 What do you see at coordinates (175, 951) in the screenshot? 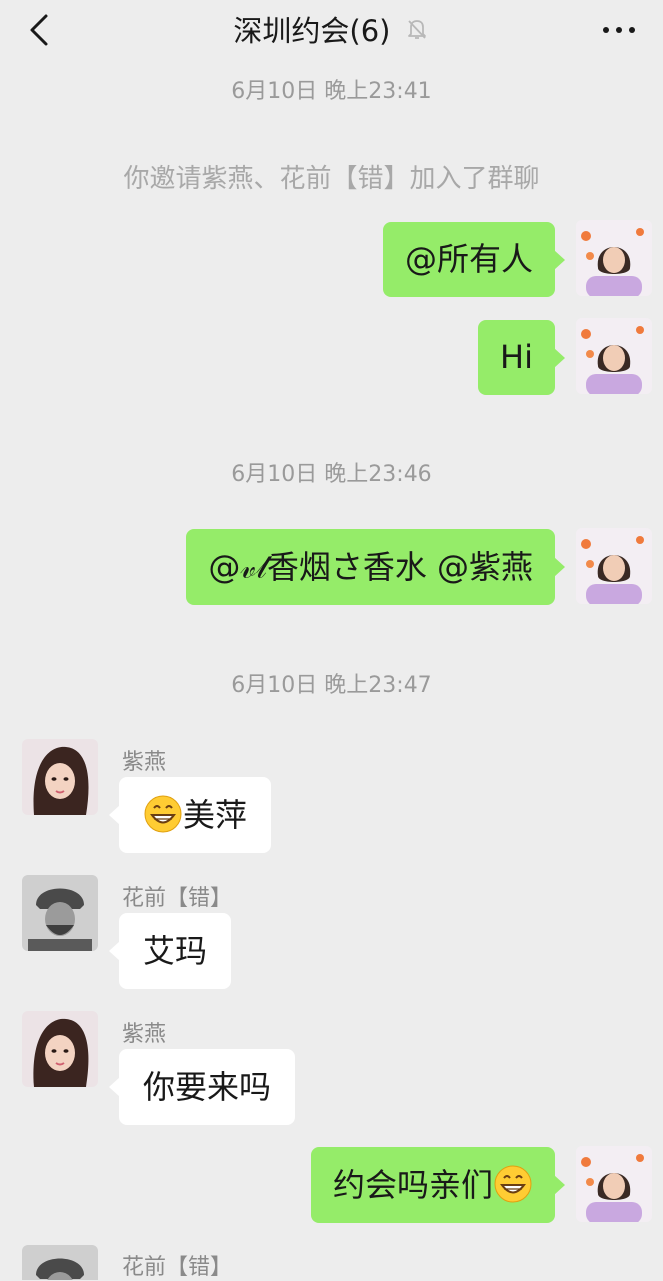
I see `message-text: 艾玛` at bounding box center [175, 951].